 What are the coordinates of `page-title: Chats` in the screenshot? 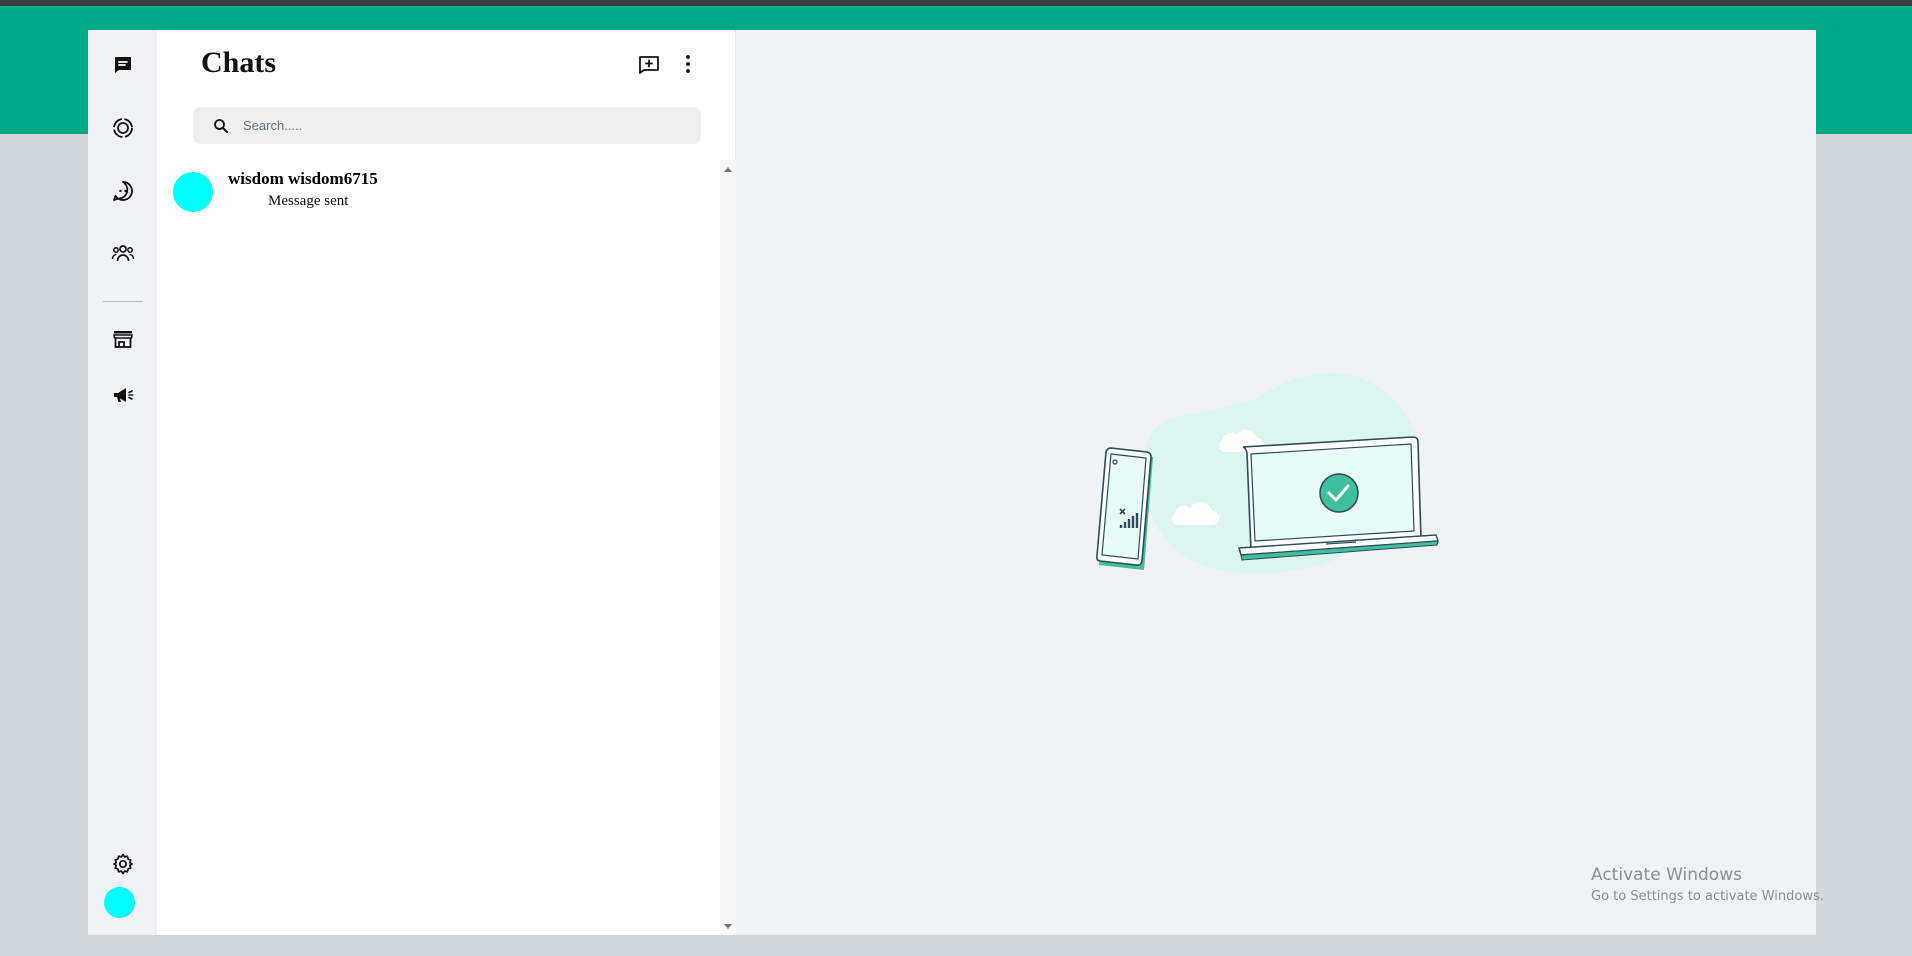 It's located at (239, 62).